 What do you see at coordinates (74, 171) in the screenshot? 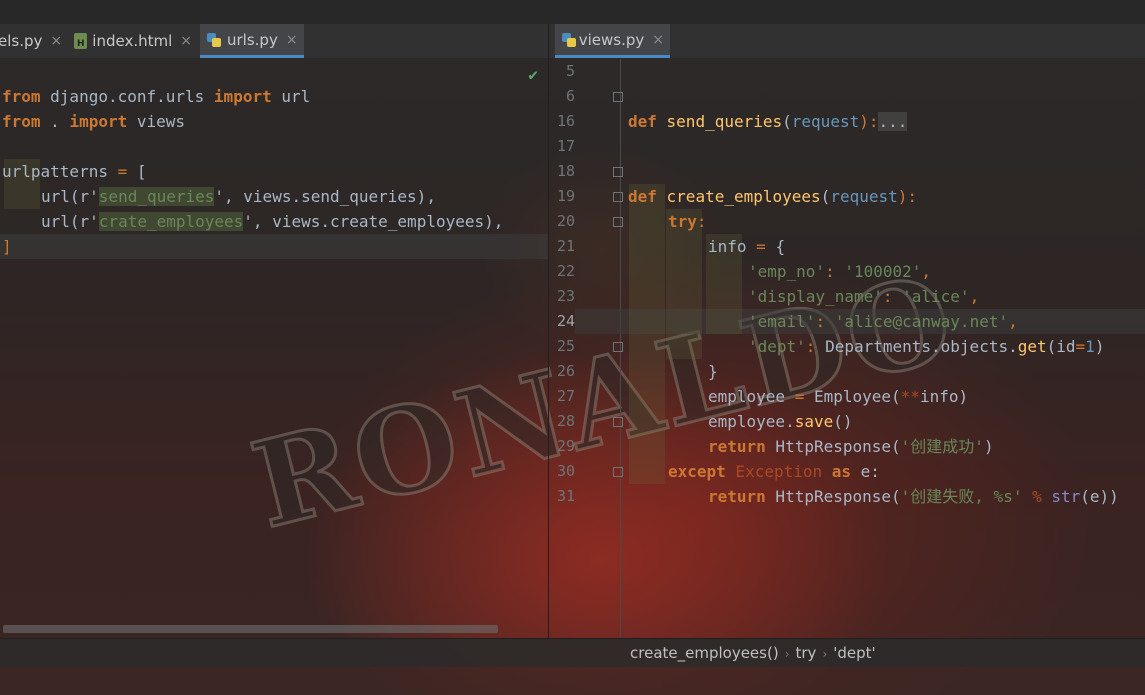
I see `code-line: urlpatterns = [` at bounding box center [74, 171].